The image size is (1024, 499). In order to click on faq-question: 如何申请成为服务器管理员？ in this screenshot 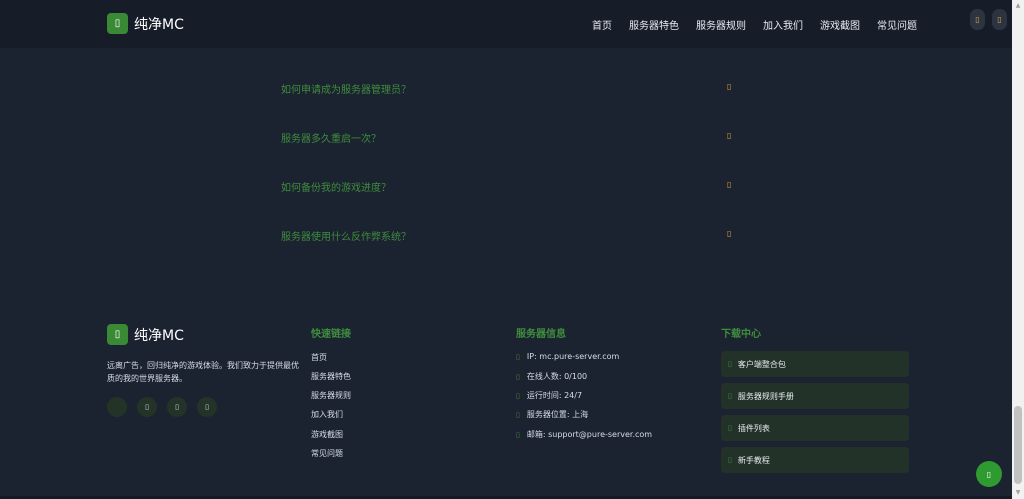, I will do `click(346, 90)`.